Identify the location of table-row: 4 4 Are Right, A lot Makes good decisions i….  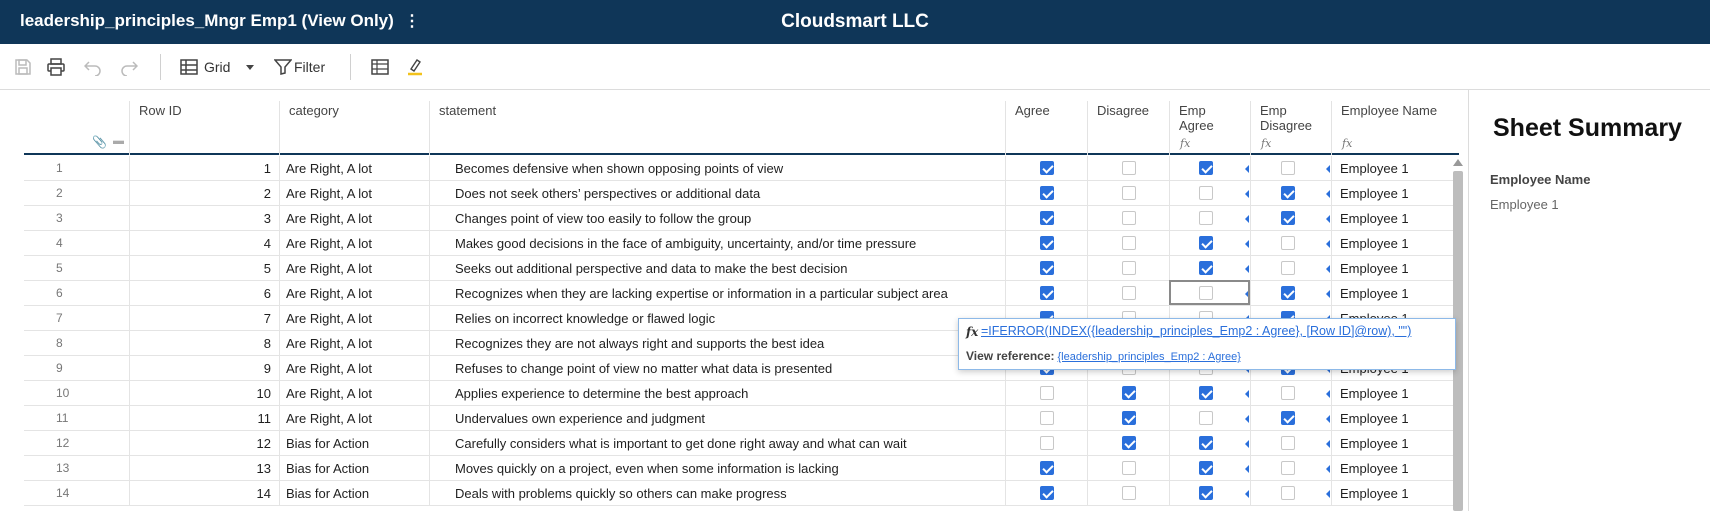
(741, 243).